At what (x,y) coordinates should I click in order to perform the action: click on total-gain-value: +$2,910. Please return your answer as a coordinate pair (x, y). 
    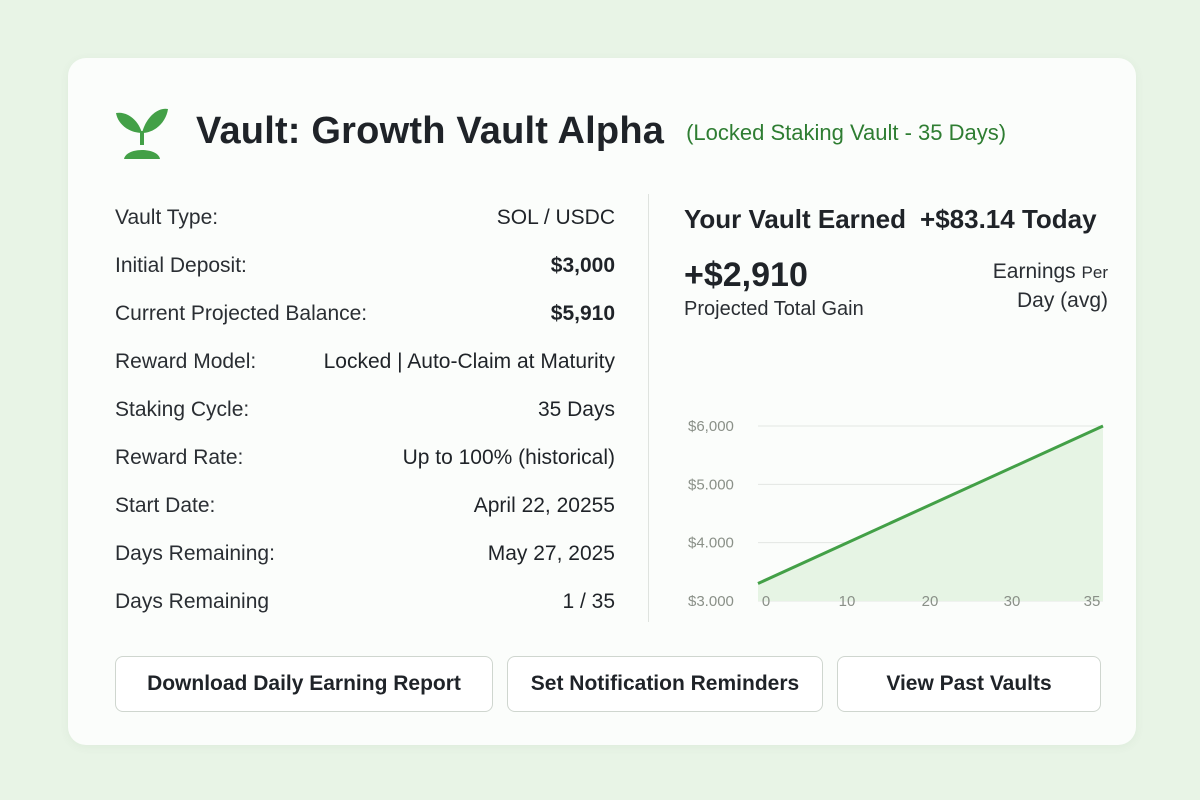
    Looking at the image, I should click on (746, 275).